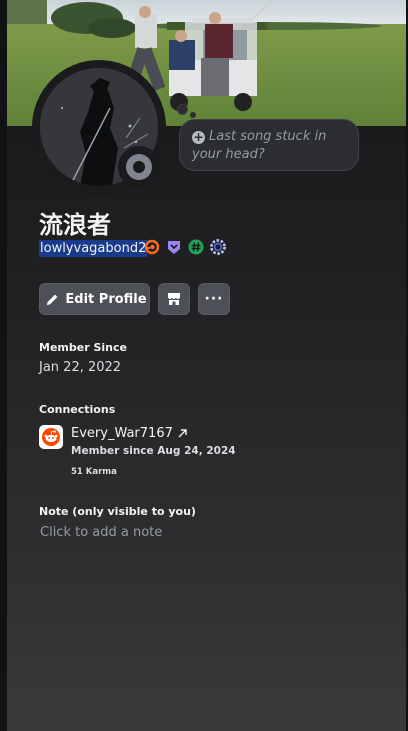 This screenshot has width=408, height=731. Describe the element at coordinates (122, 433) in the screenshot. I see `connection-name: Every_War7167` at that location.